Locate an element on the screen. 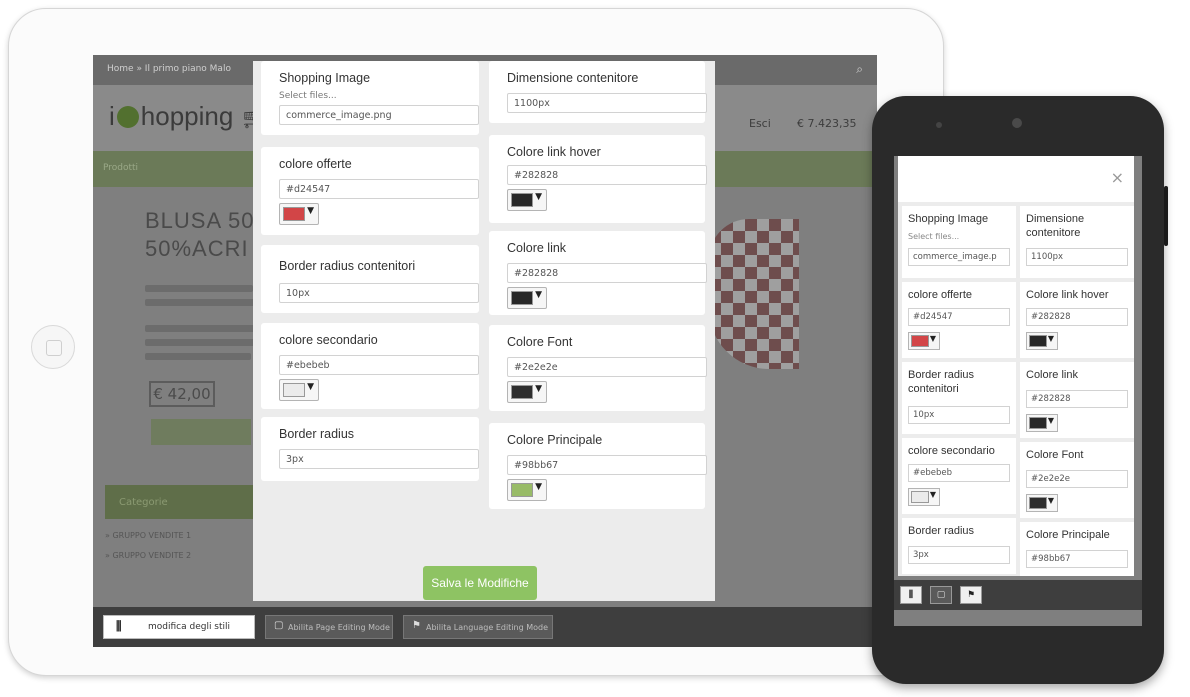  card-border-radius: Border radius 3px is located at coordinates (959, 546).